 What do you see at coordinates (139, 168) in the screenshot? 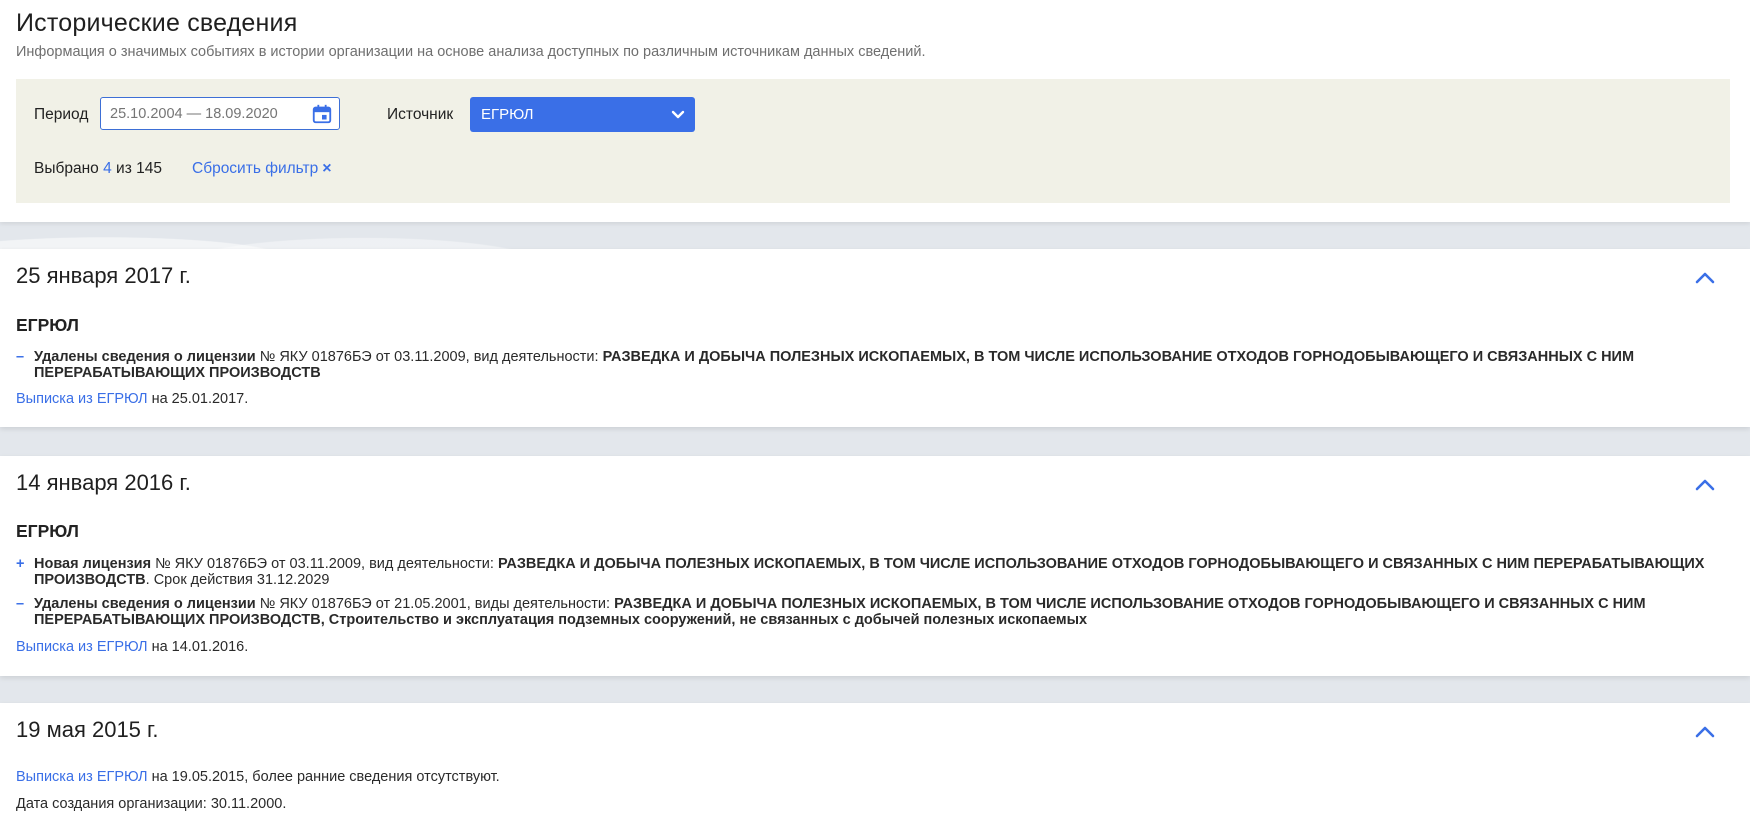
I see `selected-total: из 145` at bounding box center [139, 168].